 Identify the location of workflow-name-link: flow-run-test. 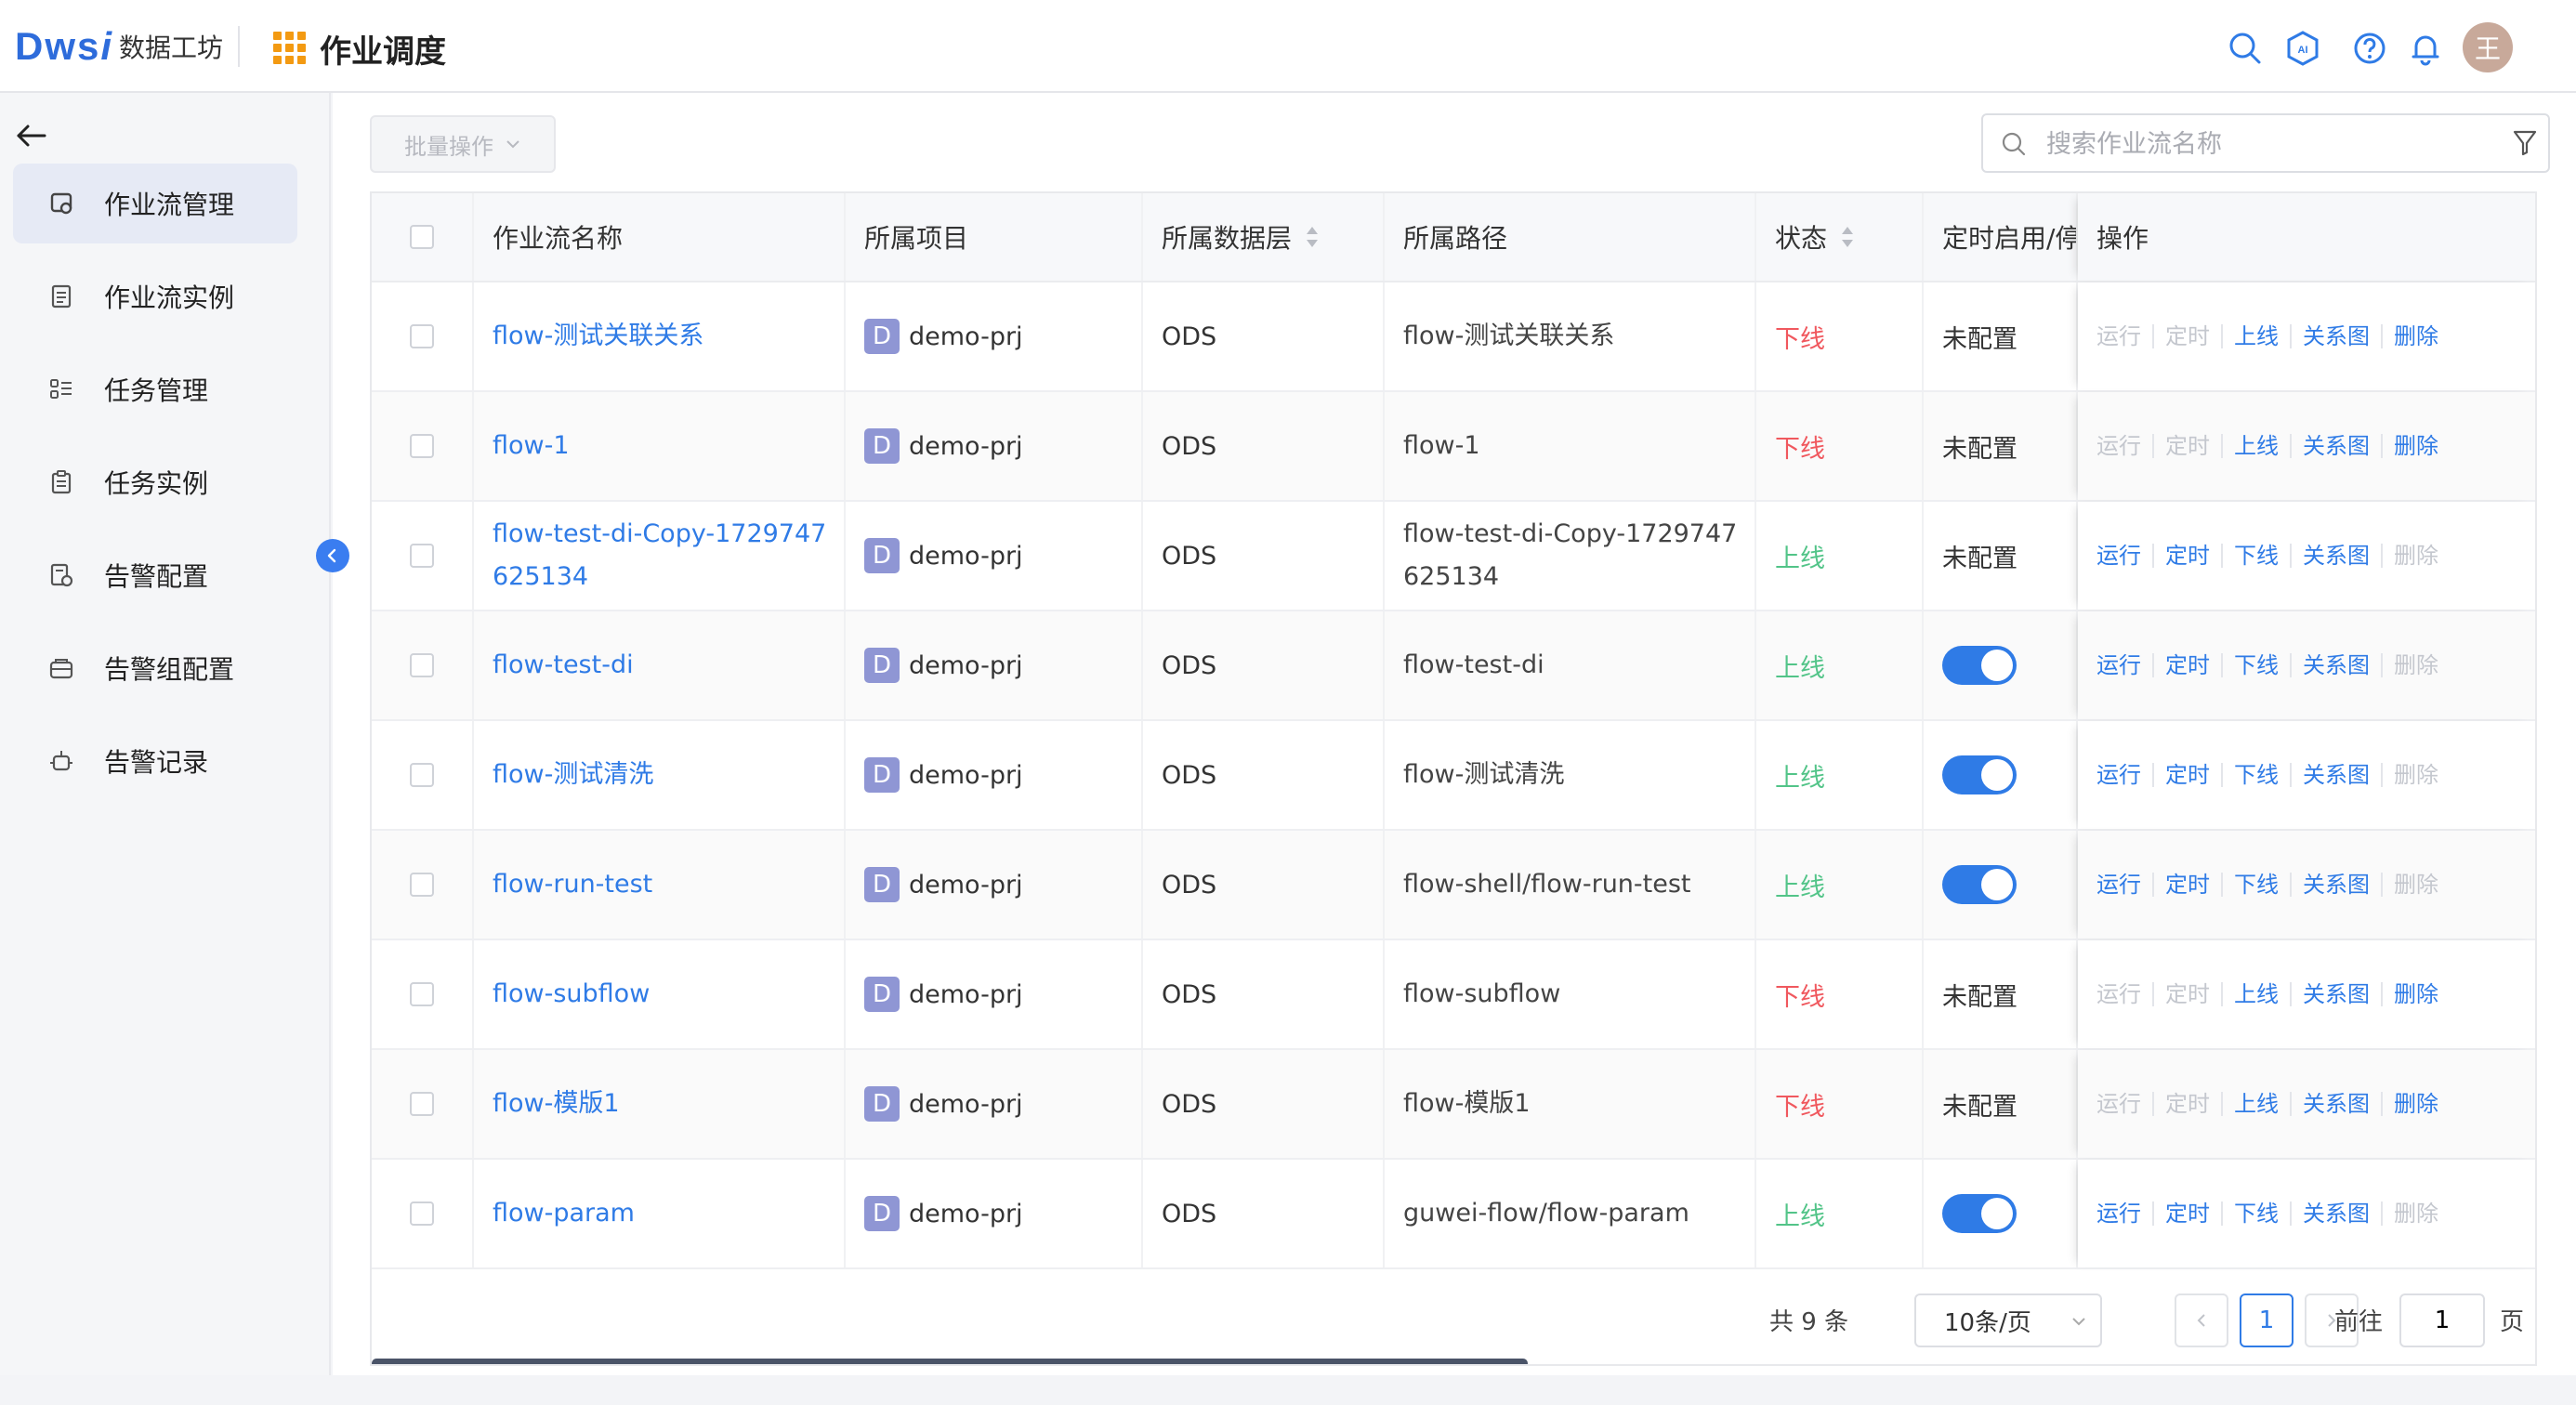
(581, 884).